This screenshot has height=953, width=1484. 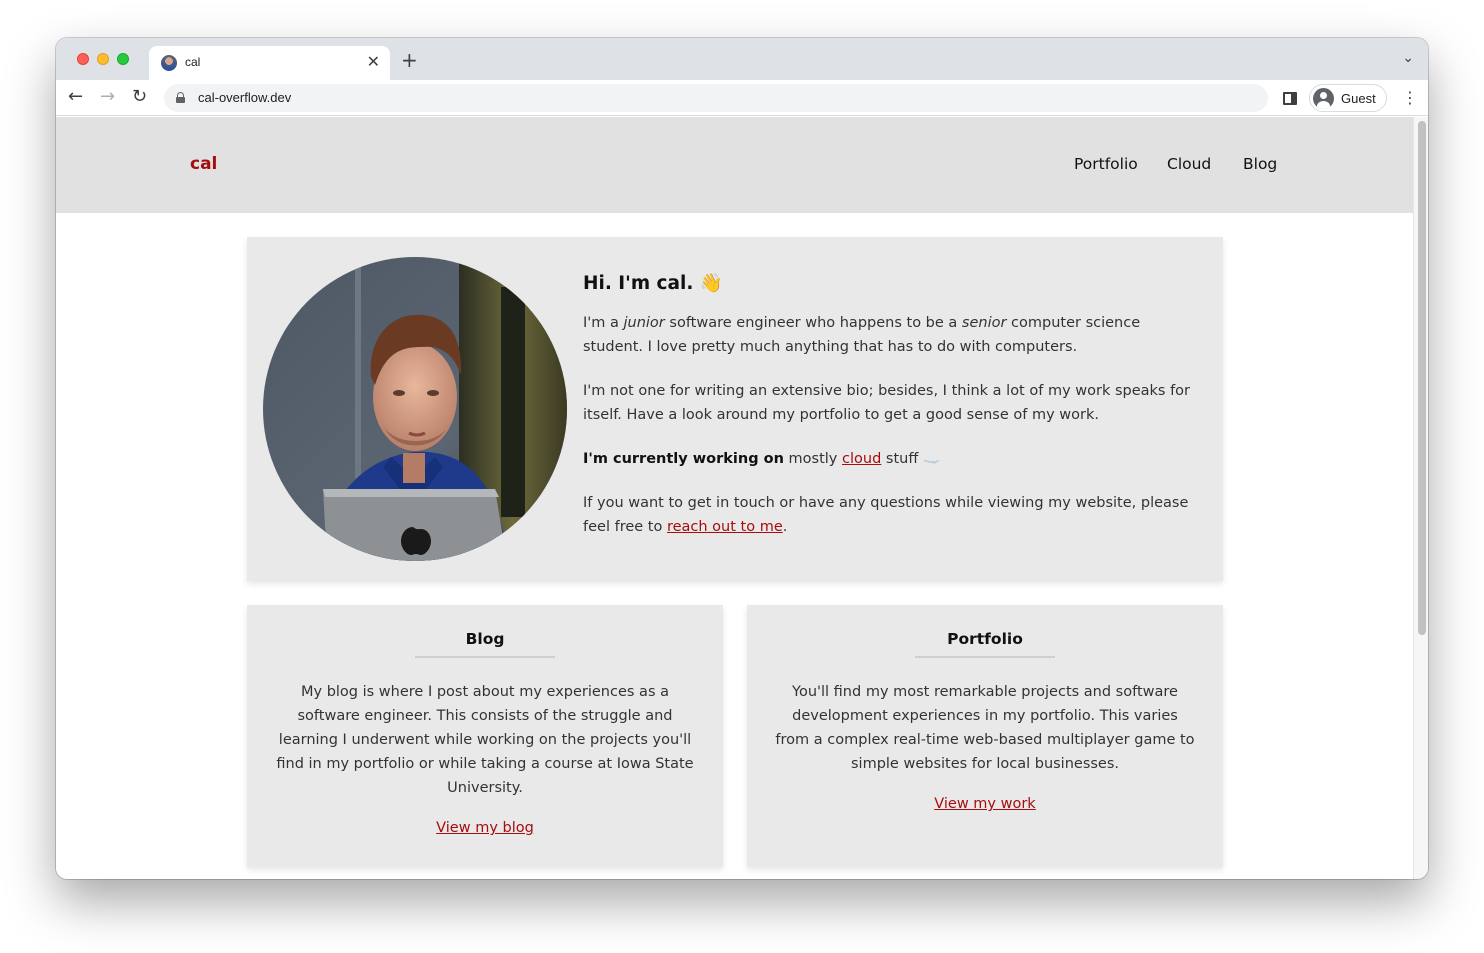 I want to click on reload-icon: ↻, so click(x=139, y=97).